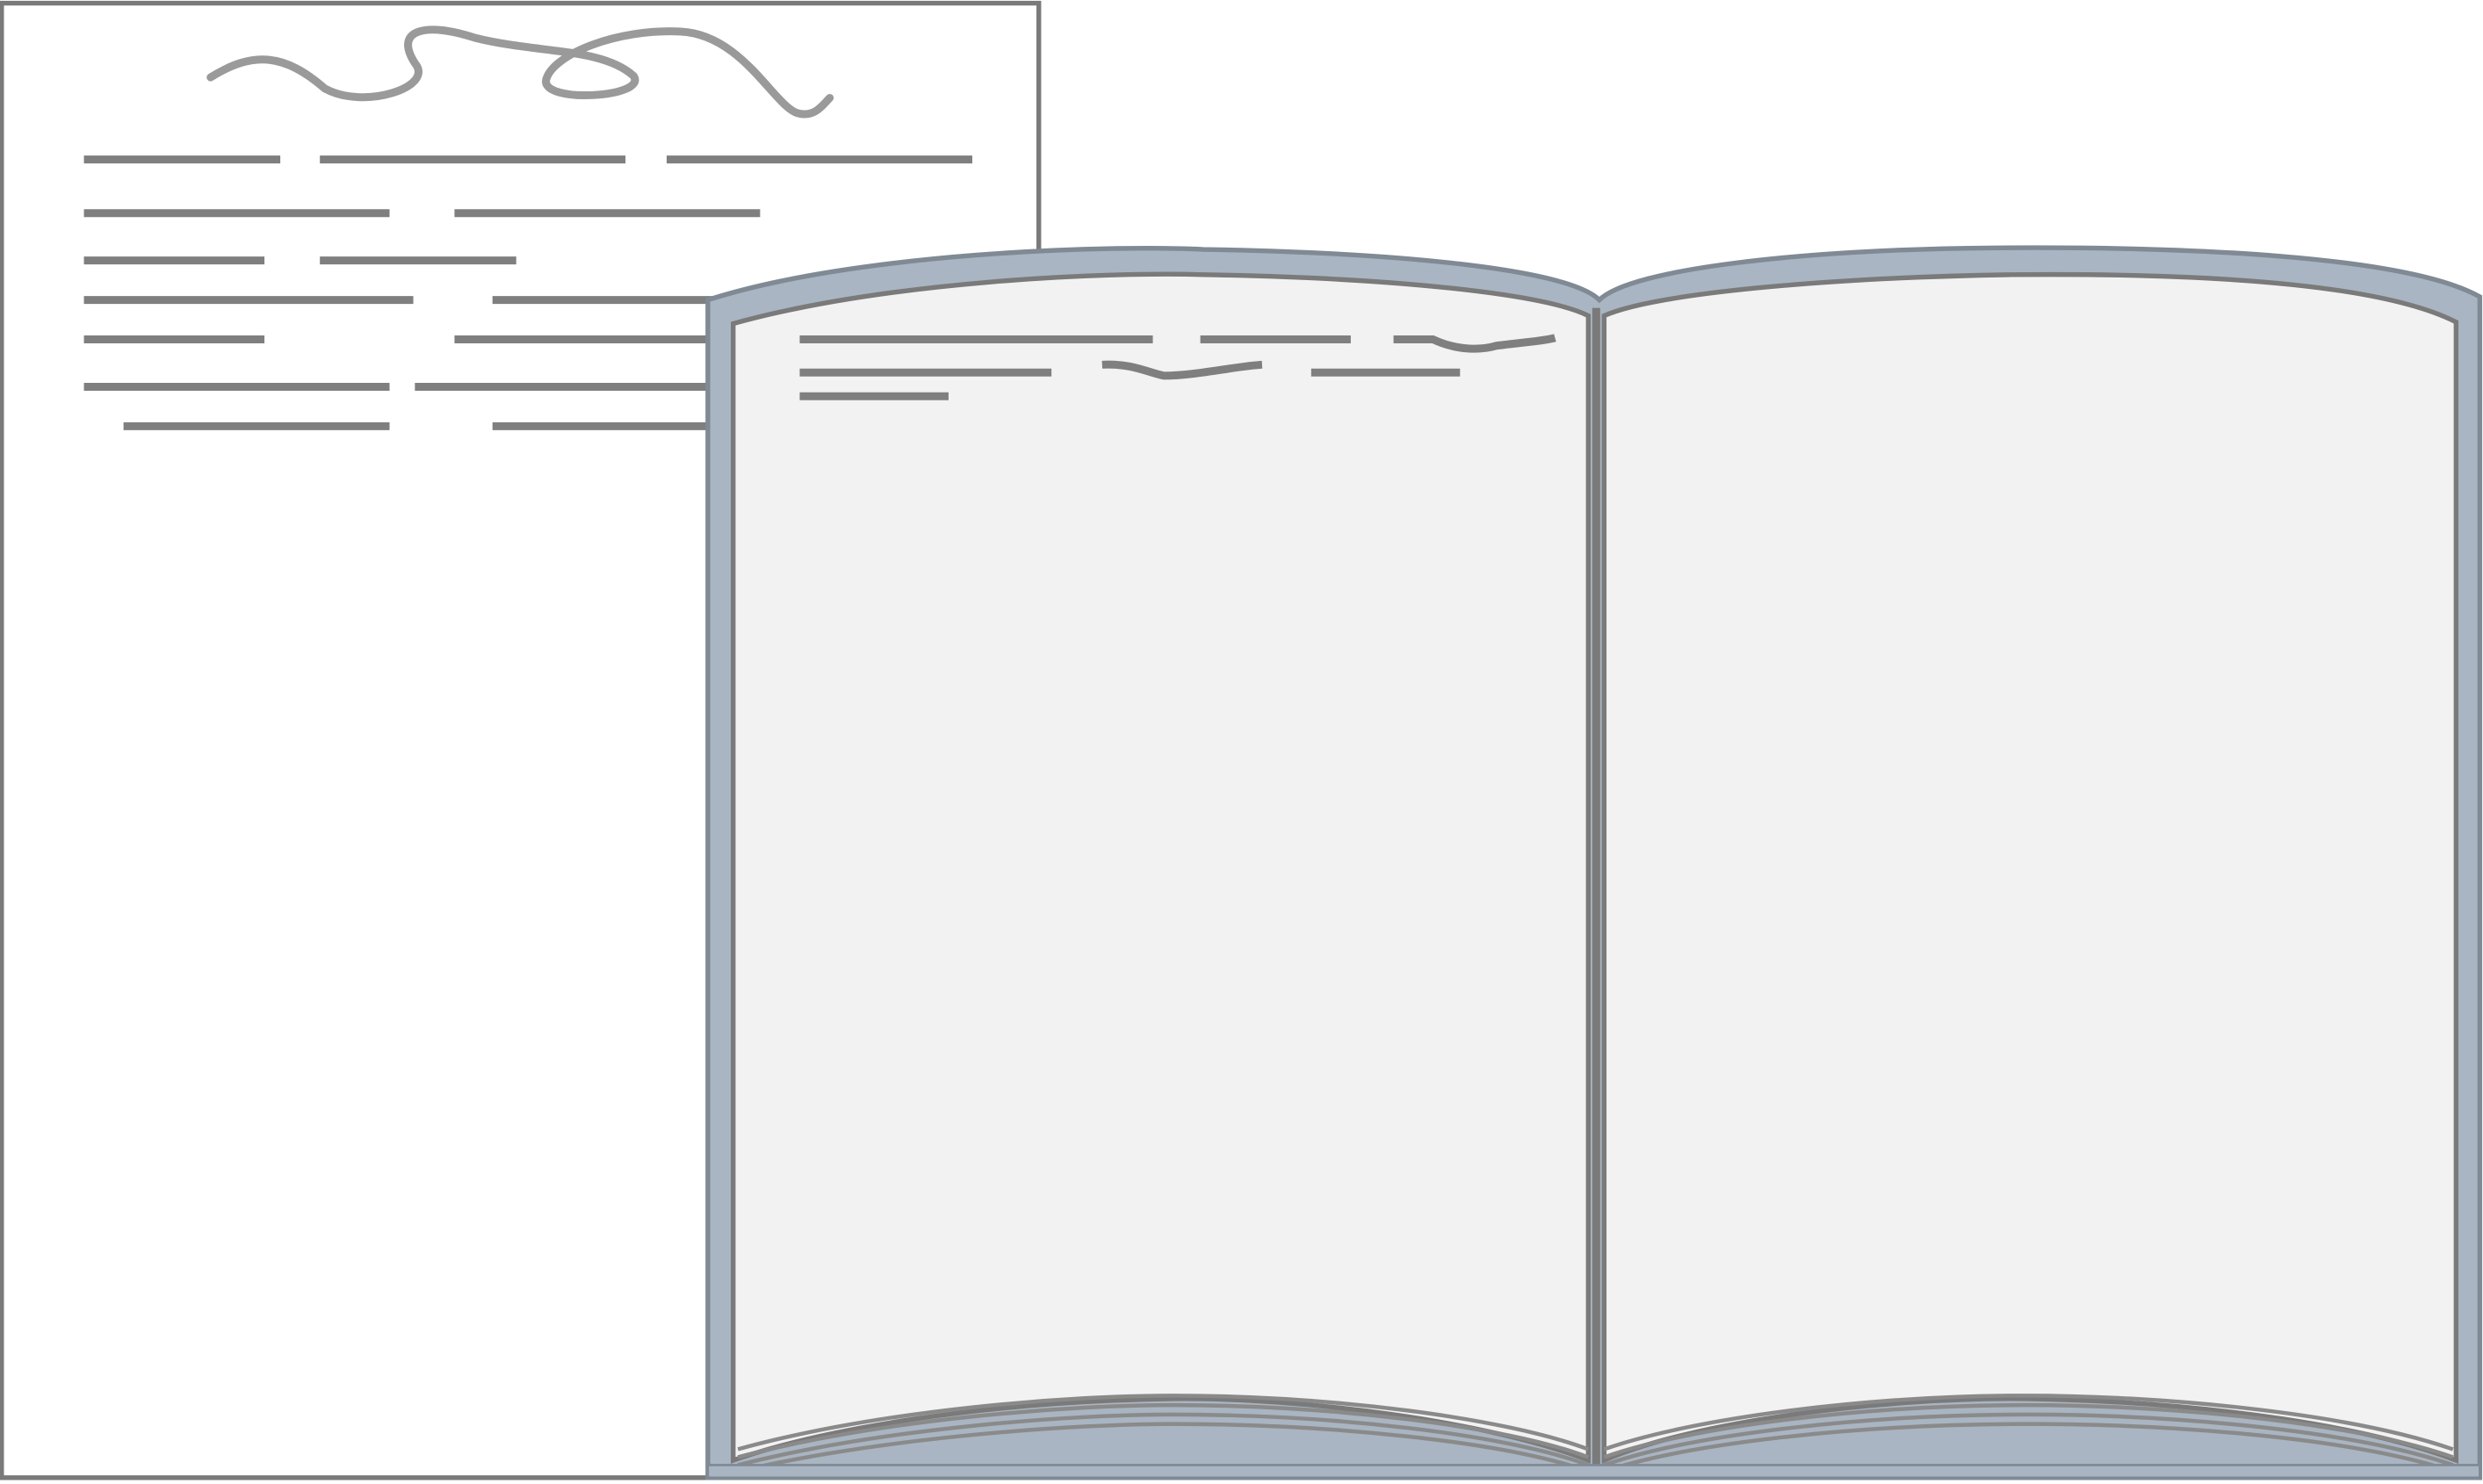 This screenshot has width=2483, height=1484. What do you see at coordinates (1594, 1472) in the screenshot?
I see `book-cover-bottom` at bounding box center [1594, 1472].